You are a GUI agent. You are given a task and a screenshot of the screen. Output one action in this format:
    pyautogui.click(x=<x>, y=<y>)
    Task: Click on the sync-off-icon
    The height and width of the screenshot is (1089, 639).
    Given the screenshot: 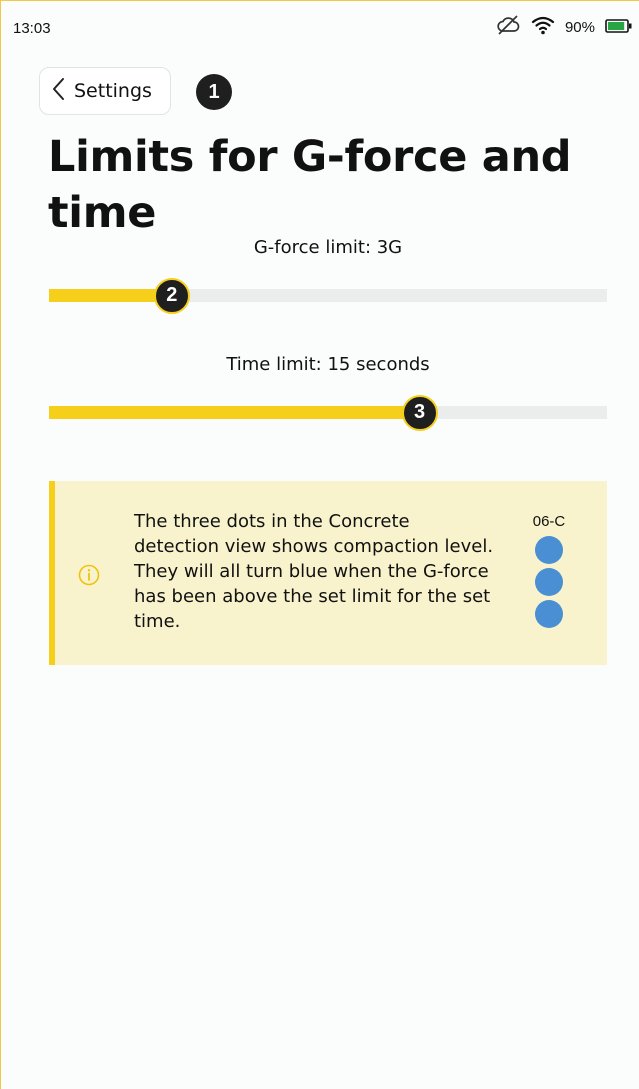 What is the action you would take?
    pyautogui.click(x=508, y=27)
    